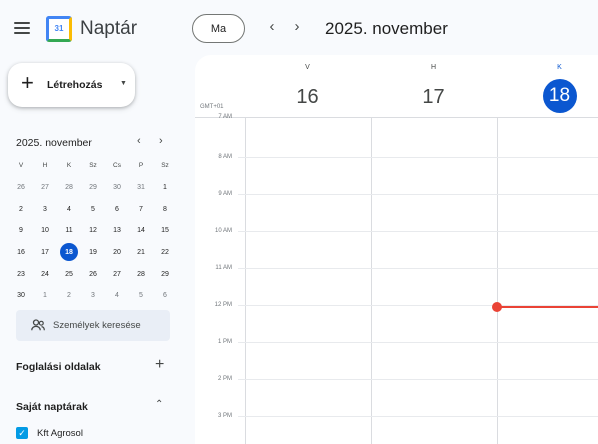 Image resolution: width=598 pixels, height=444 pixels. Describe the element at coordinates (109, 28) in the screenshot. I see `app-title: Naptár` at that location.